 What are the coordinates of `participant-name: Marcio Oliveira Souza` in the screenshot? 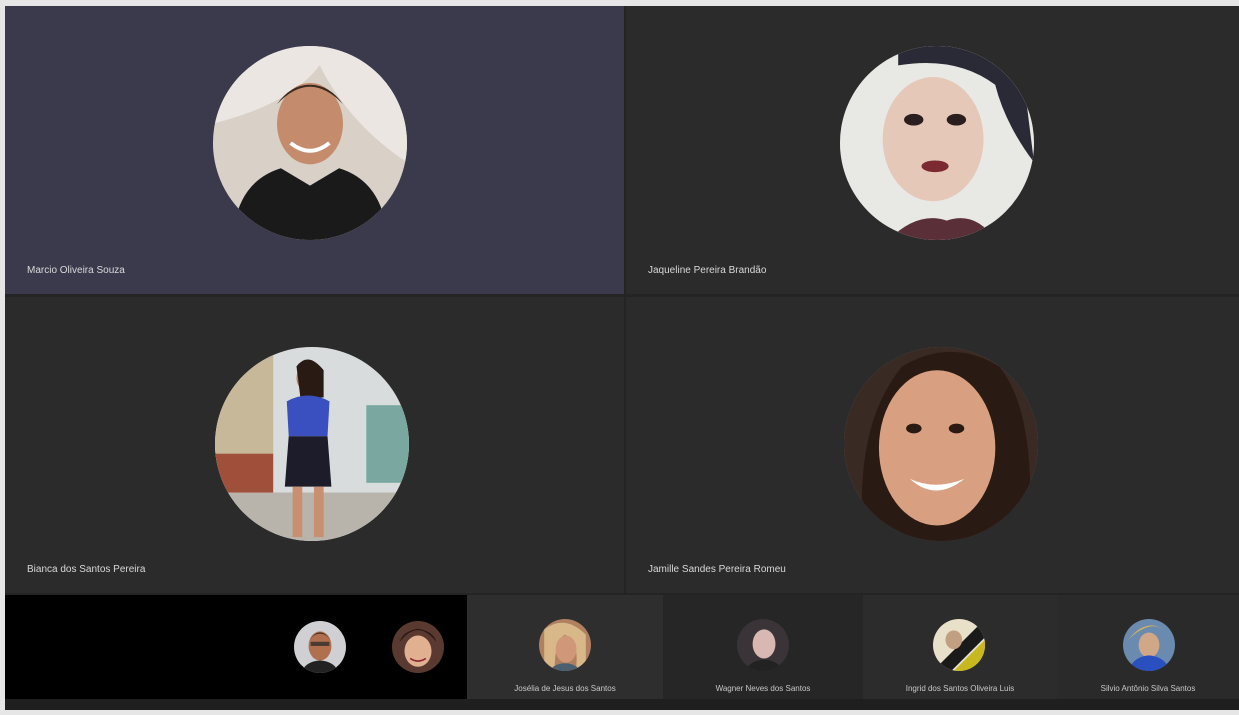 It's located at (76, 270).